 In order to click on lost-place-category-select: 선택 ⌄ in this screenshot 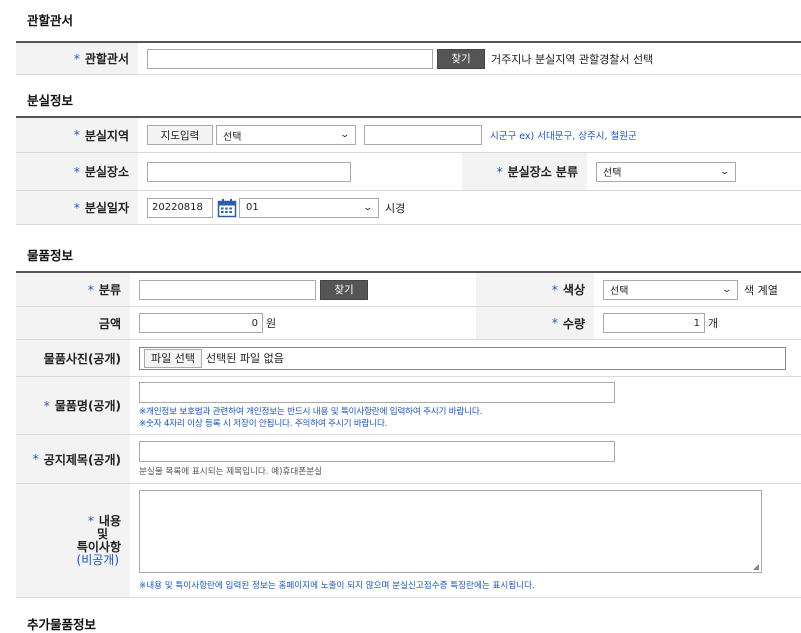, I will do `click(666, 171)`.